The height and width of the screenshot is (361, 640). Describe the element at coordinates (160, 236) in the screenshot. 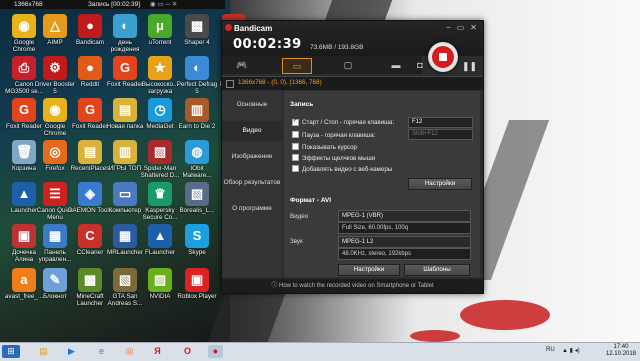

I see `desktop-icon-glyph: ▲` at that location.